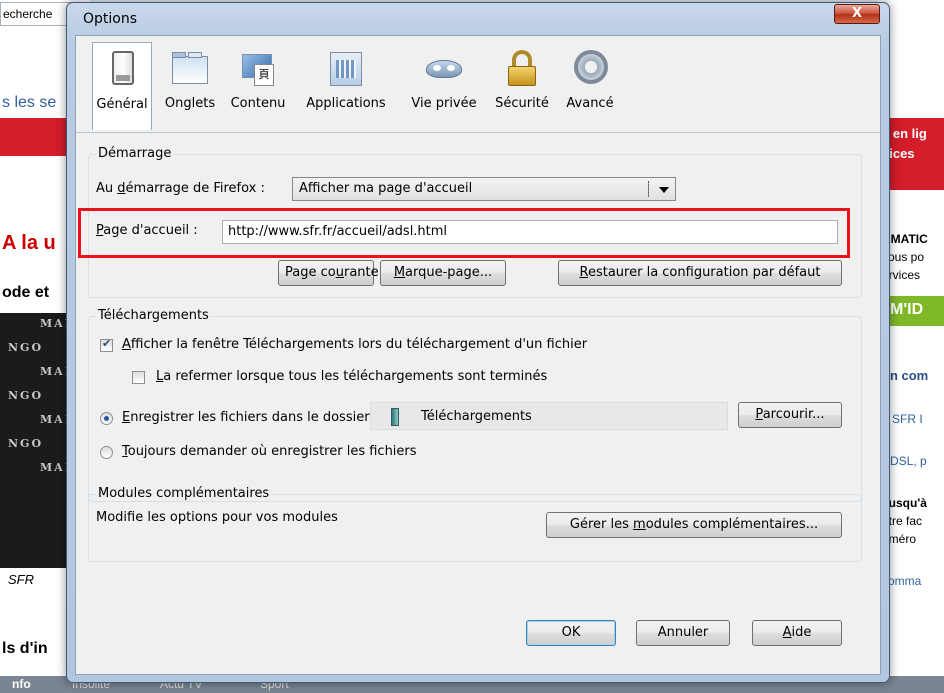  I want to click on content-icon: 頁, so click(258, 68).